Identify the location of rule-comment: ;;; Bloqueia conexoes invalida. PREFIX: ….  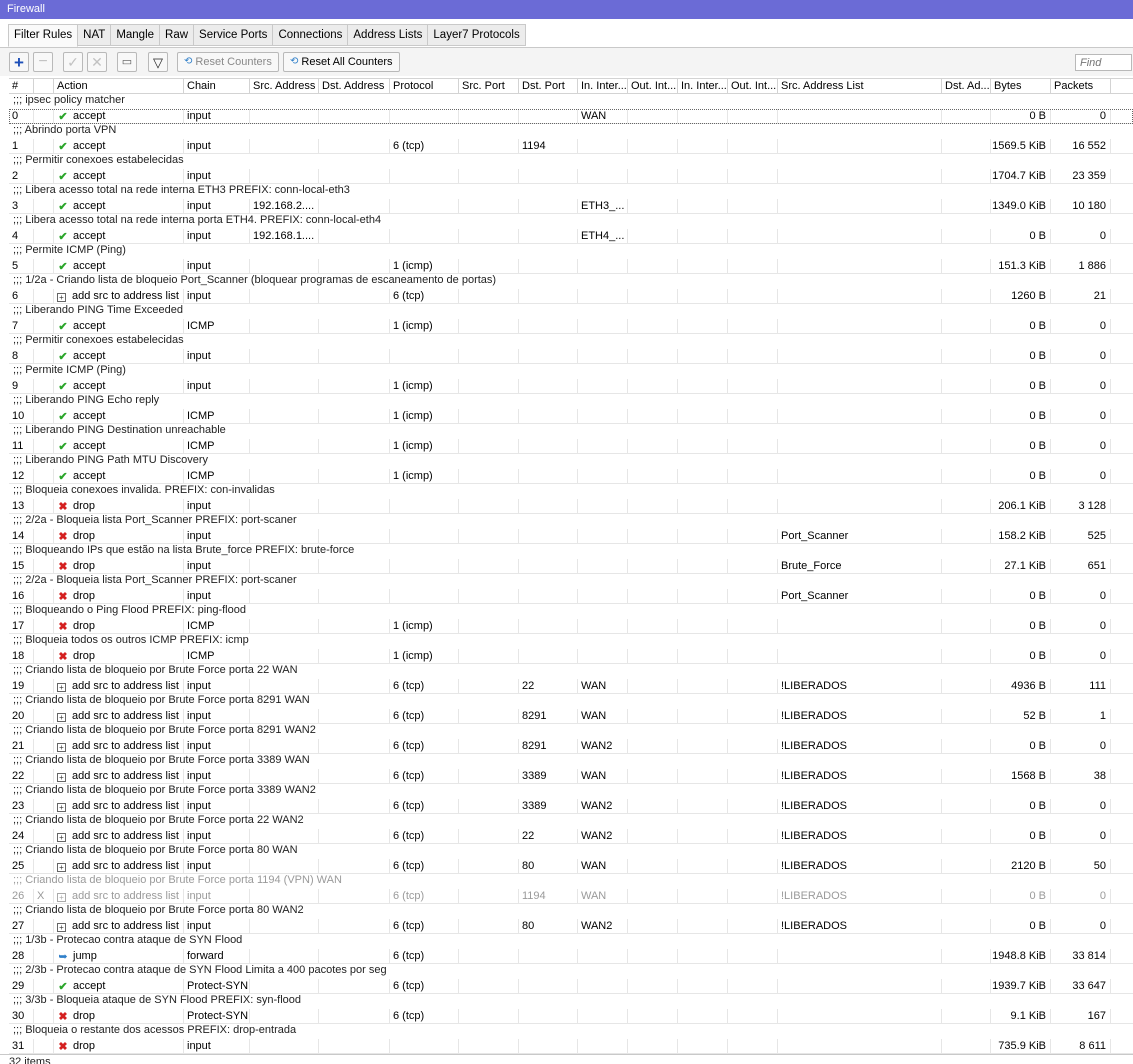
(571, 491).